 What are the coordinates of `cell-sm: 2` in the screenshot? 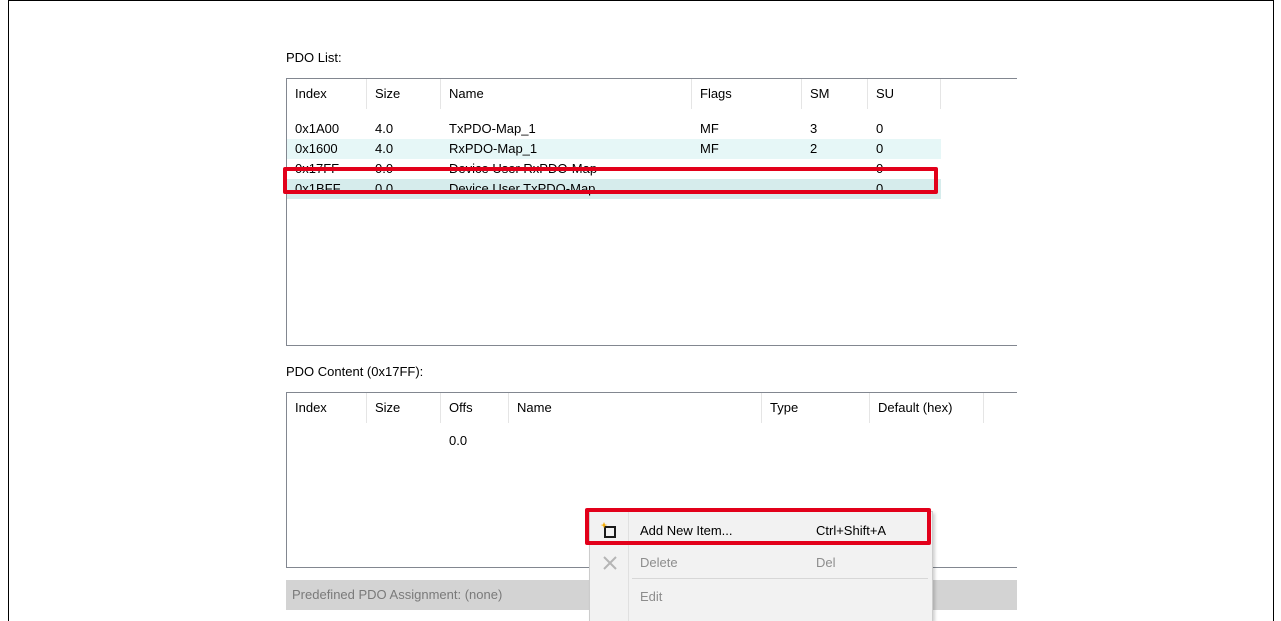 It's located at (814, 148).